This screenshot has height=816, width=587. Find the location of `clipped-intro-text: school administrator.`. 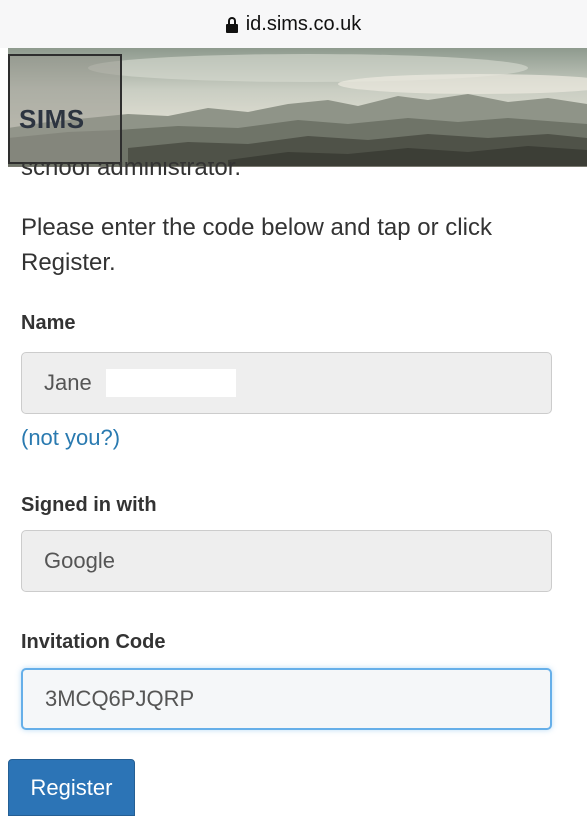

clipped-intro-text: school administrator. is located at coordinates (131, 173).